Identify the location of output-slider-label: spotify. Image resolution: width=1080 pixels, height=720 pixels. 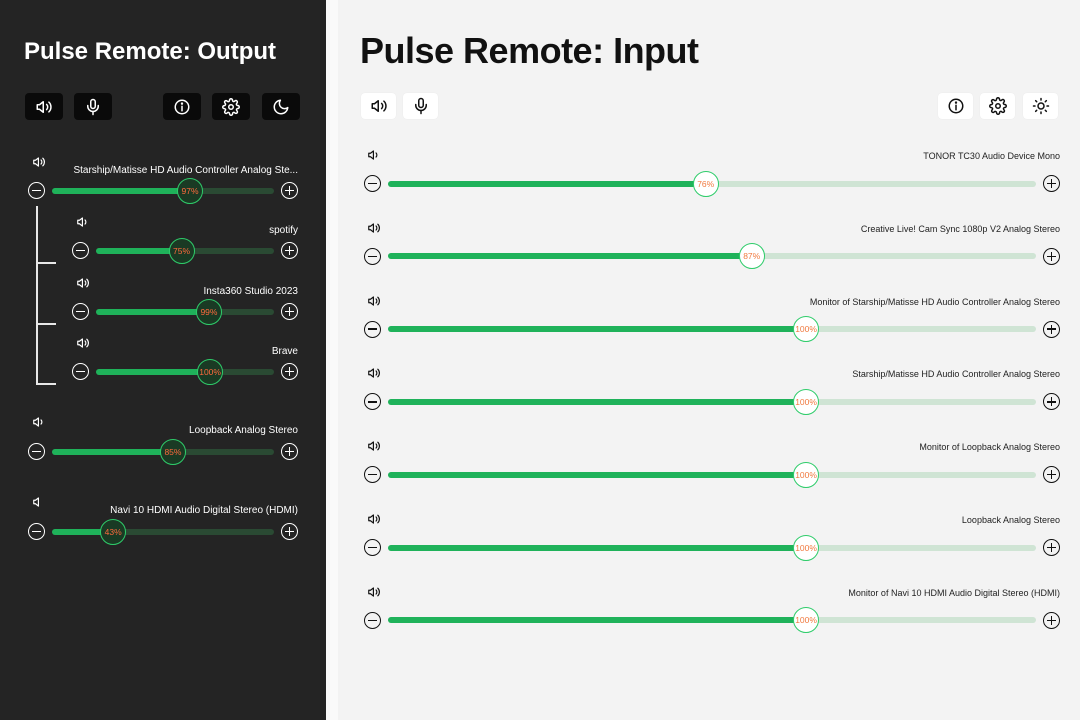
(283, 230).